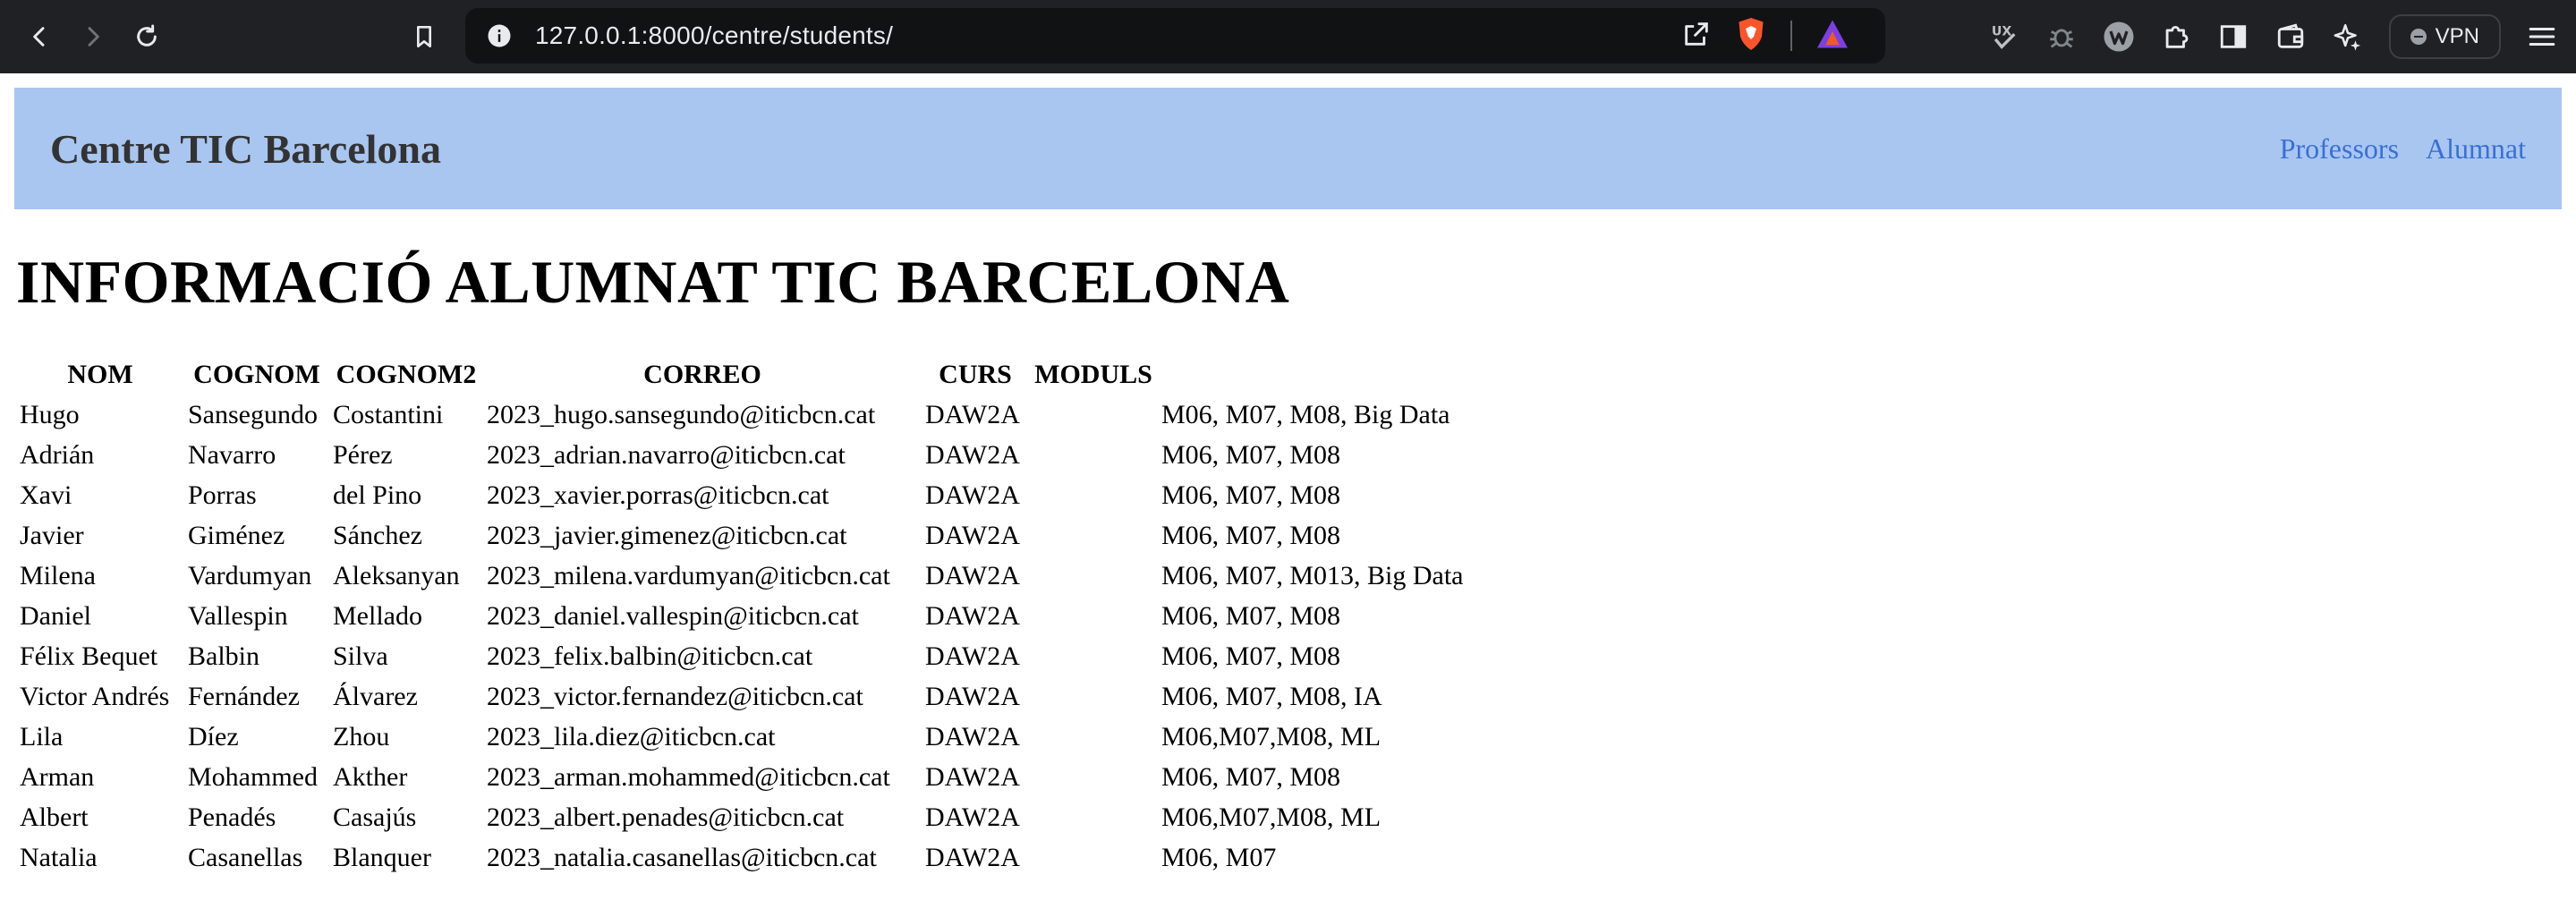 The height and width of the screenshot is (917, 2576). I want to click on cell-nom: Lila, so click(42, 736).